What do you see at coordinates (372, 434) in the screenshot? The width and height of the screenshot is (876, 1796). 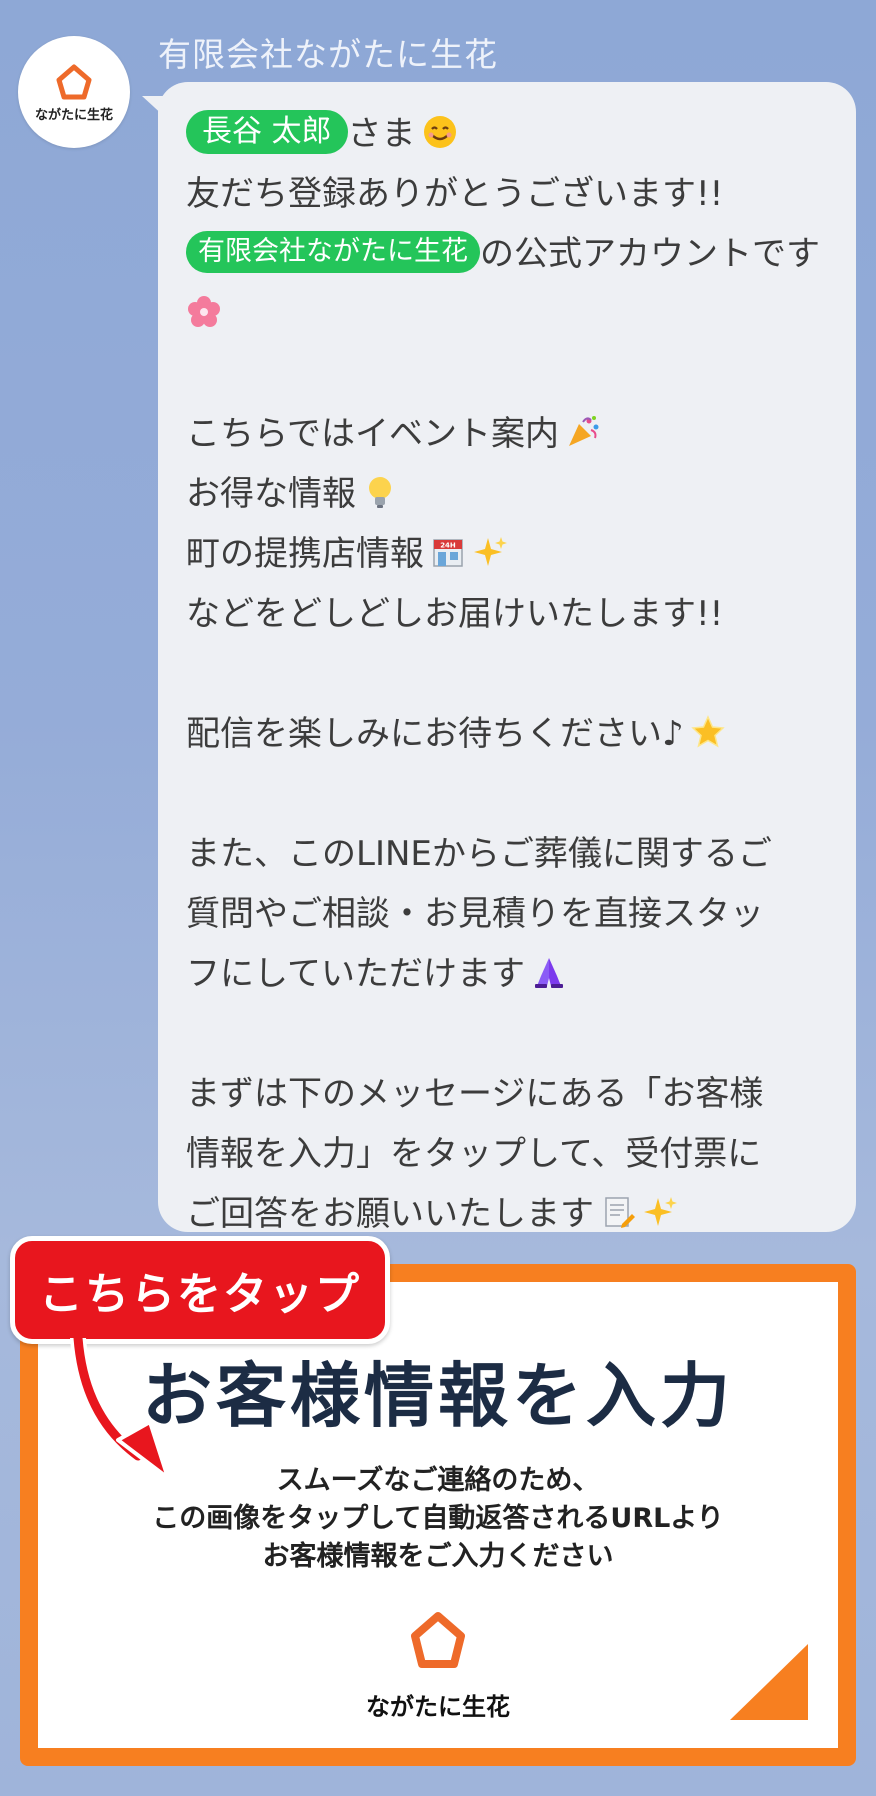 I see `message-text: こちらではイベント案内` at bounding box center [372, 434].